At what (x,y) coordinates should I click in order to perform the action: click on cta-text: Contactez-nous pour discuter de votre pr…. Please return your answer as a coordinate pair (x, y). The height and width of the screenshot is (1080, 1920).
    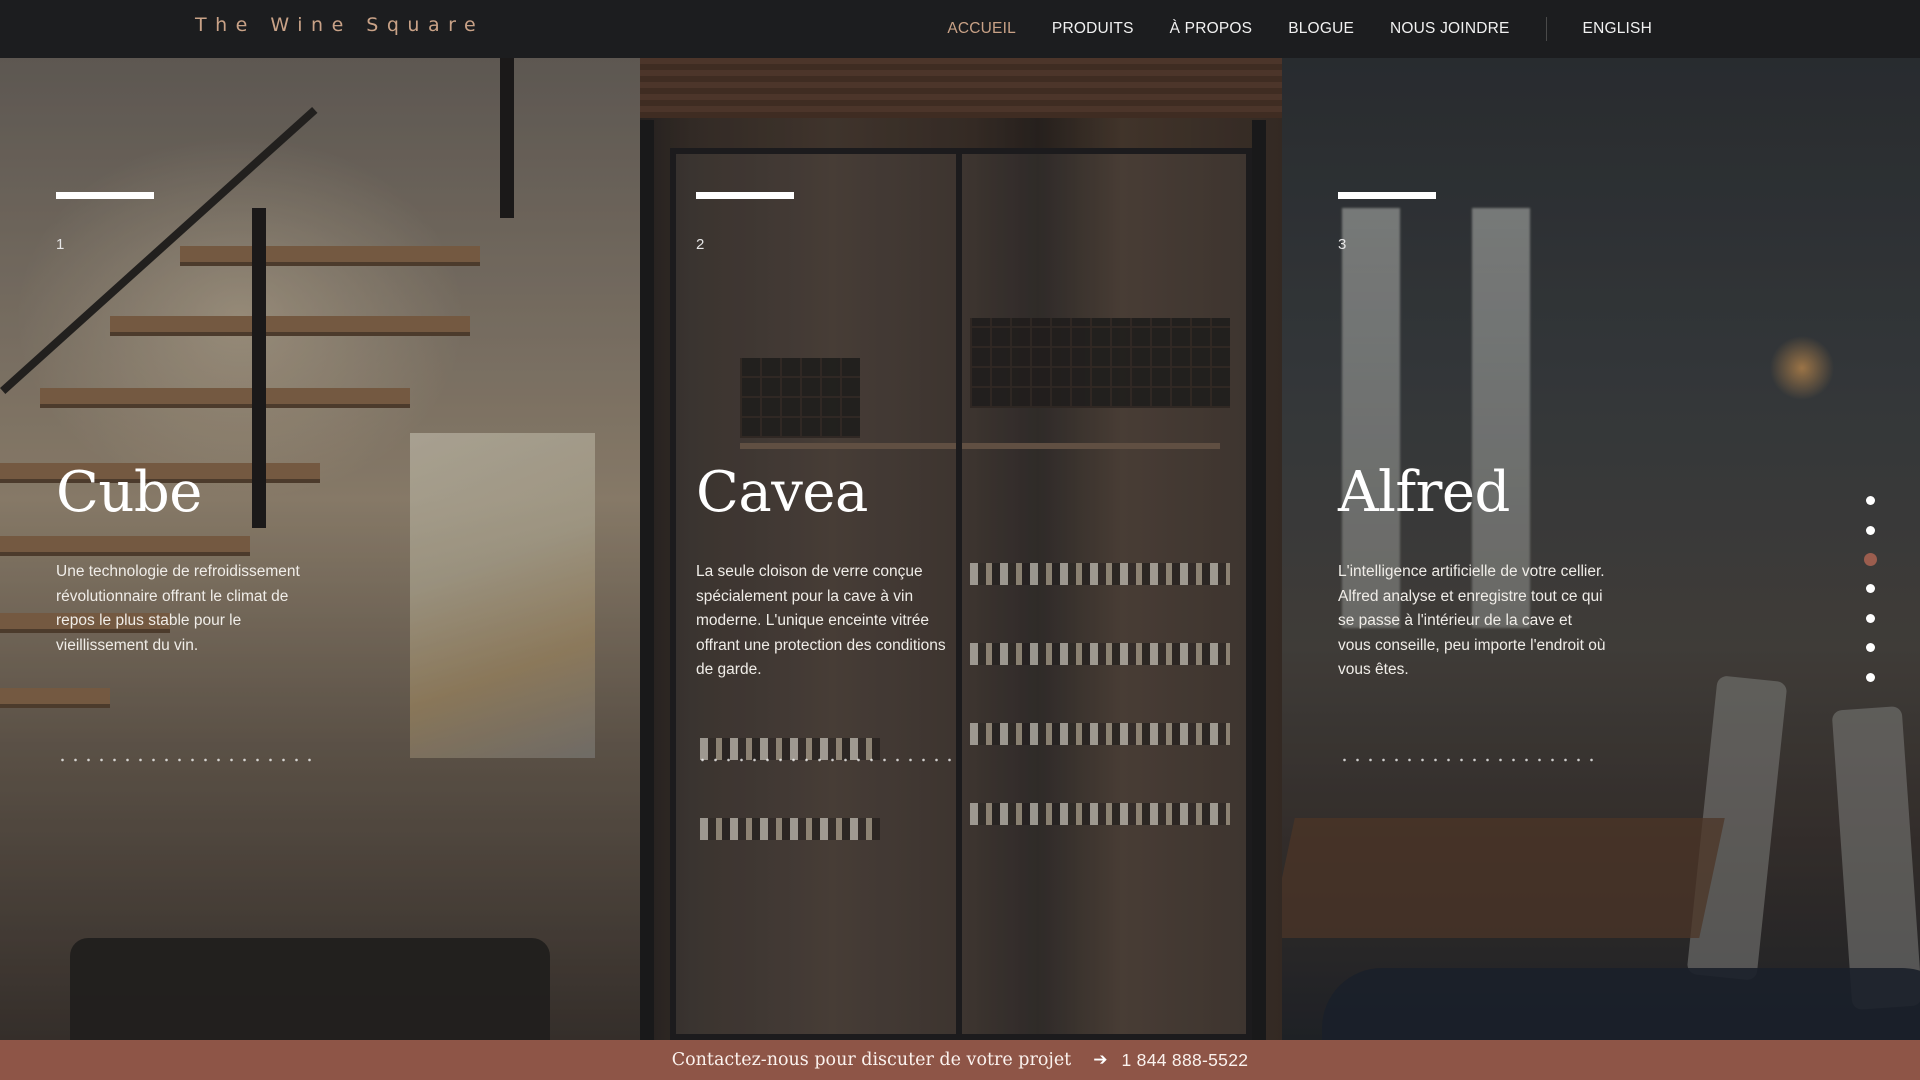
    Looking at the image, I should click on (872, 1060).